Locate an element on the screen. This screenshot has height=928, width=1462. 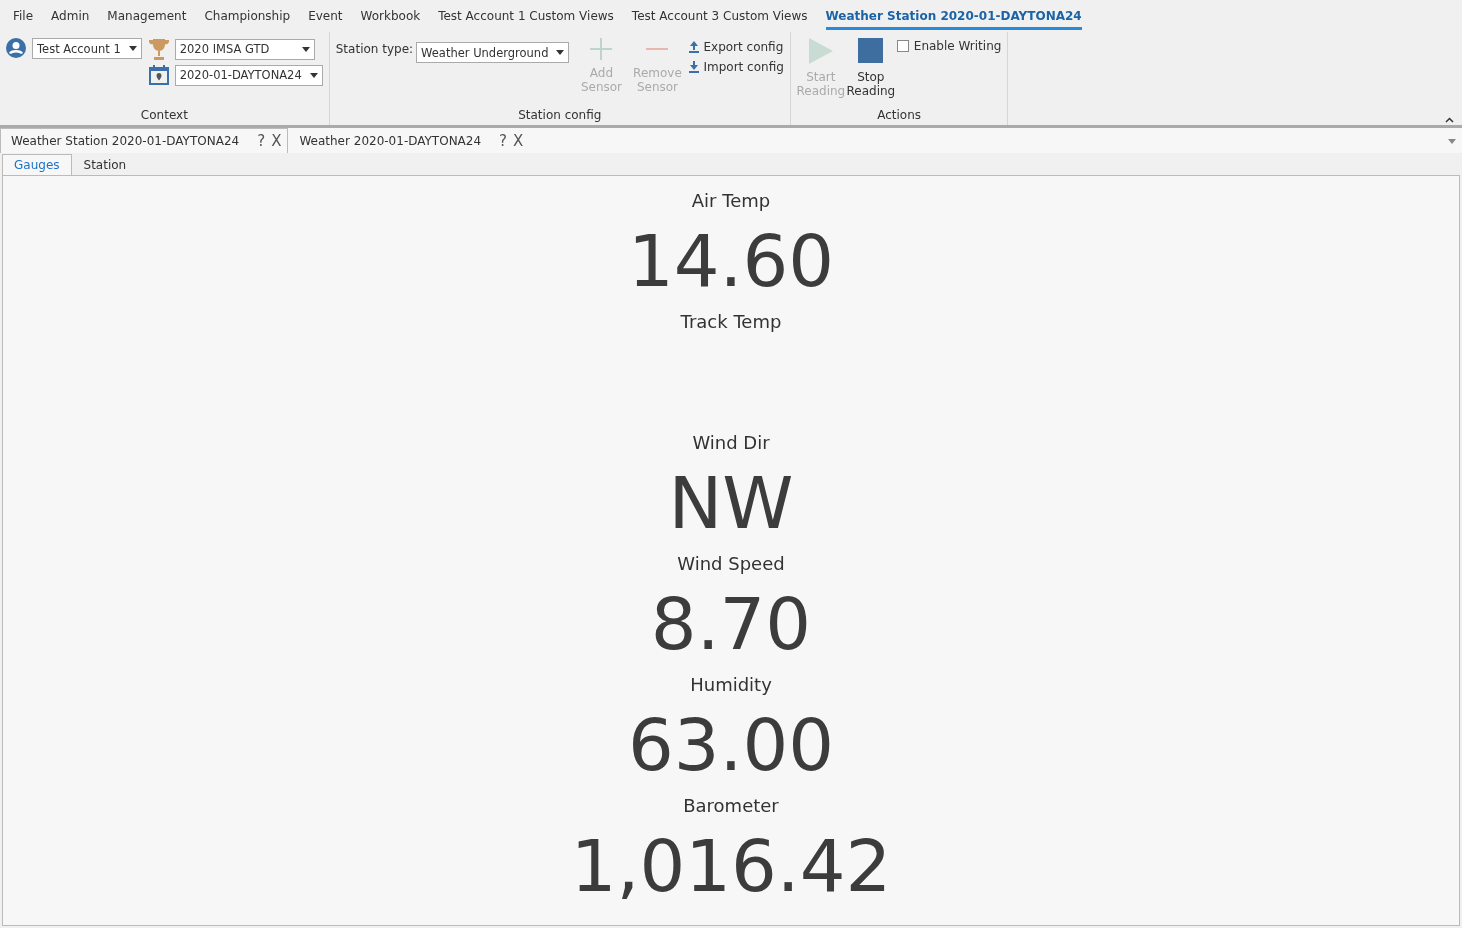
gauge-value: NW is located at coordinates (731, 503).